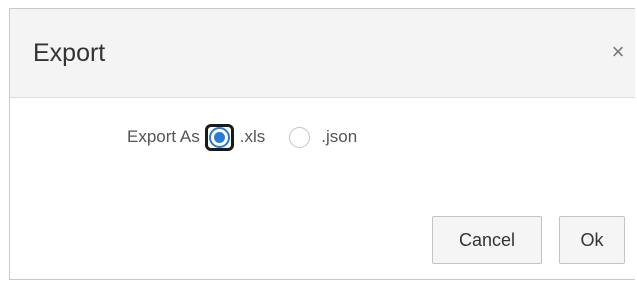 The height and width of the screenshot is (286, 637). Describe the element at coordinates (592, 240) in the screenshot. I see `ok-button: Ok` at that location.